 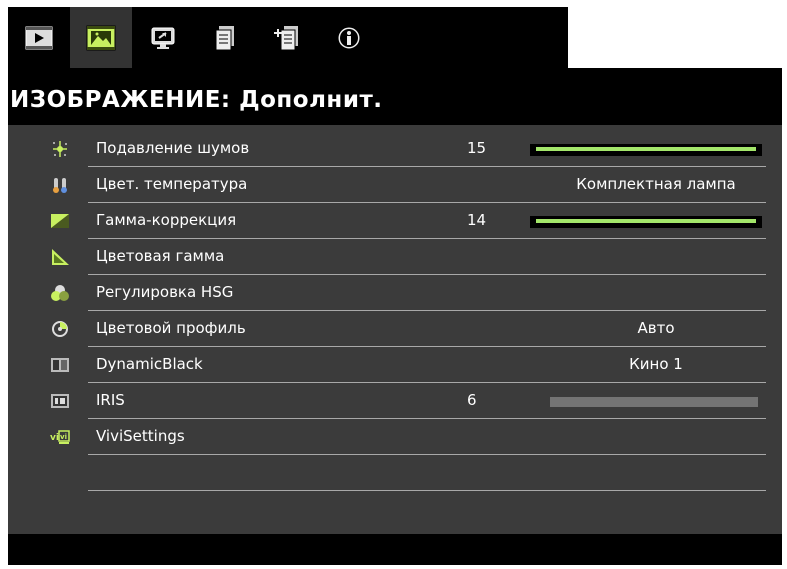 I want to click on info-icon, so click(x=349, y=37).